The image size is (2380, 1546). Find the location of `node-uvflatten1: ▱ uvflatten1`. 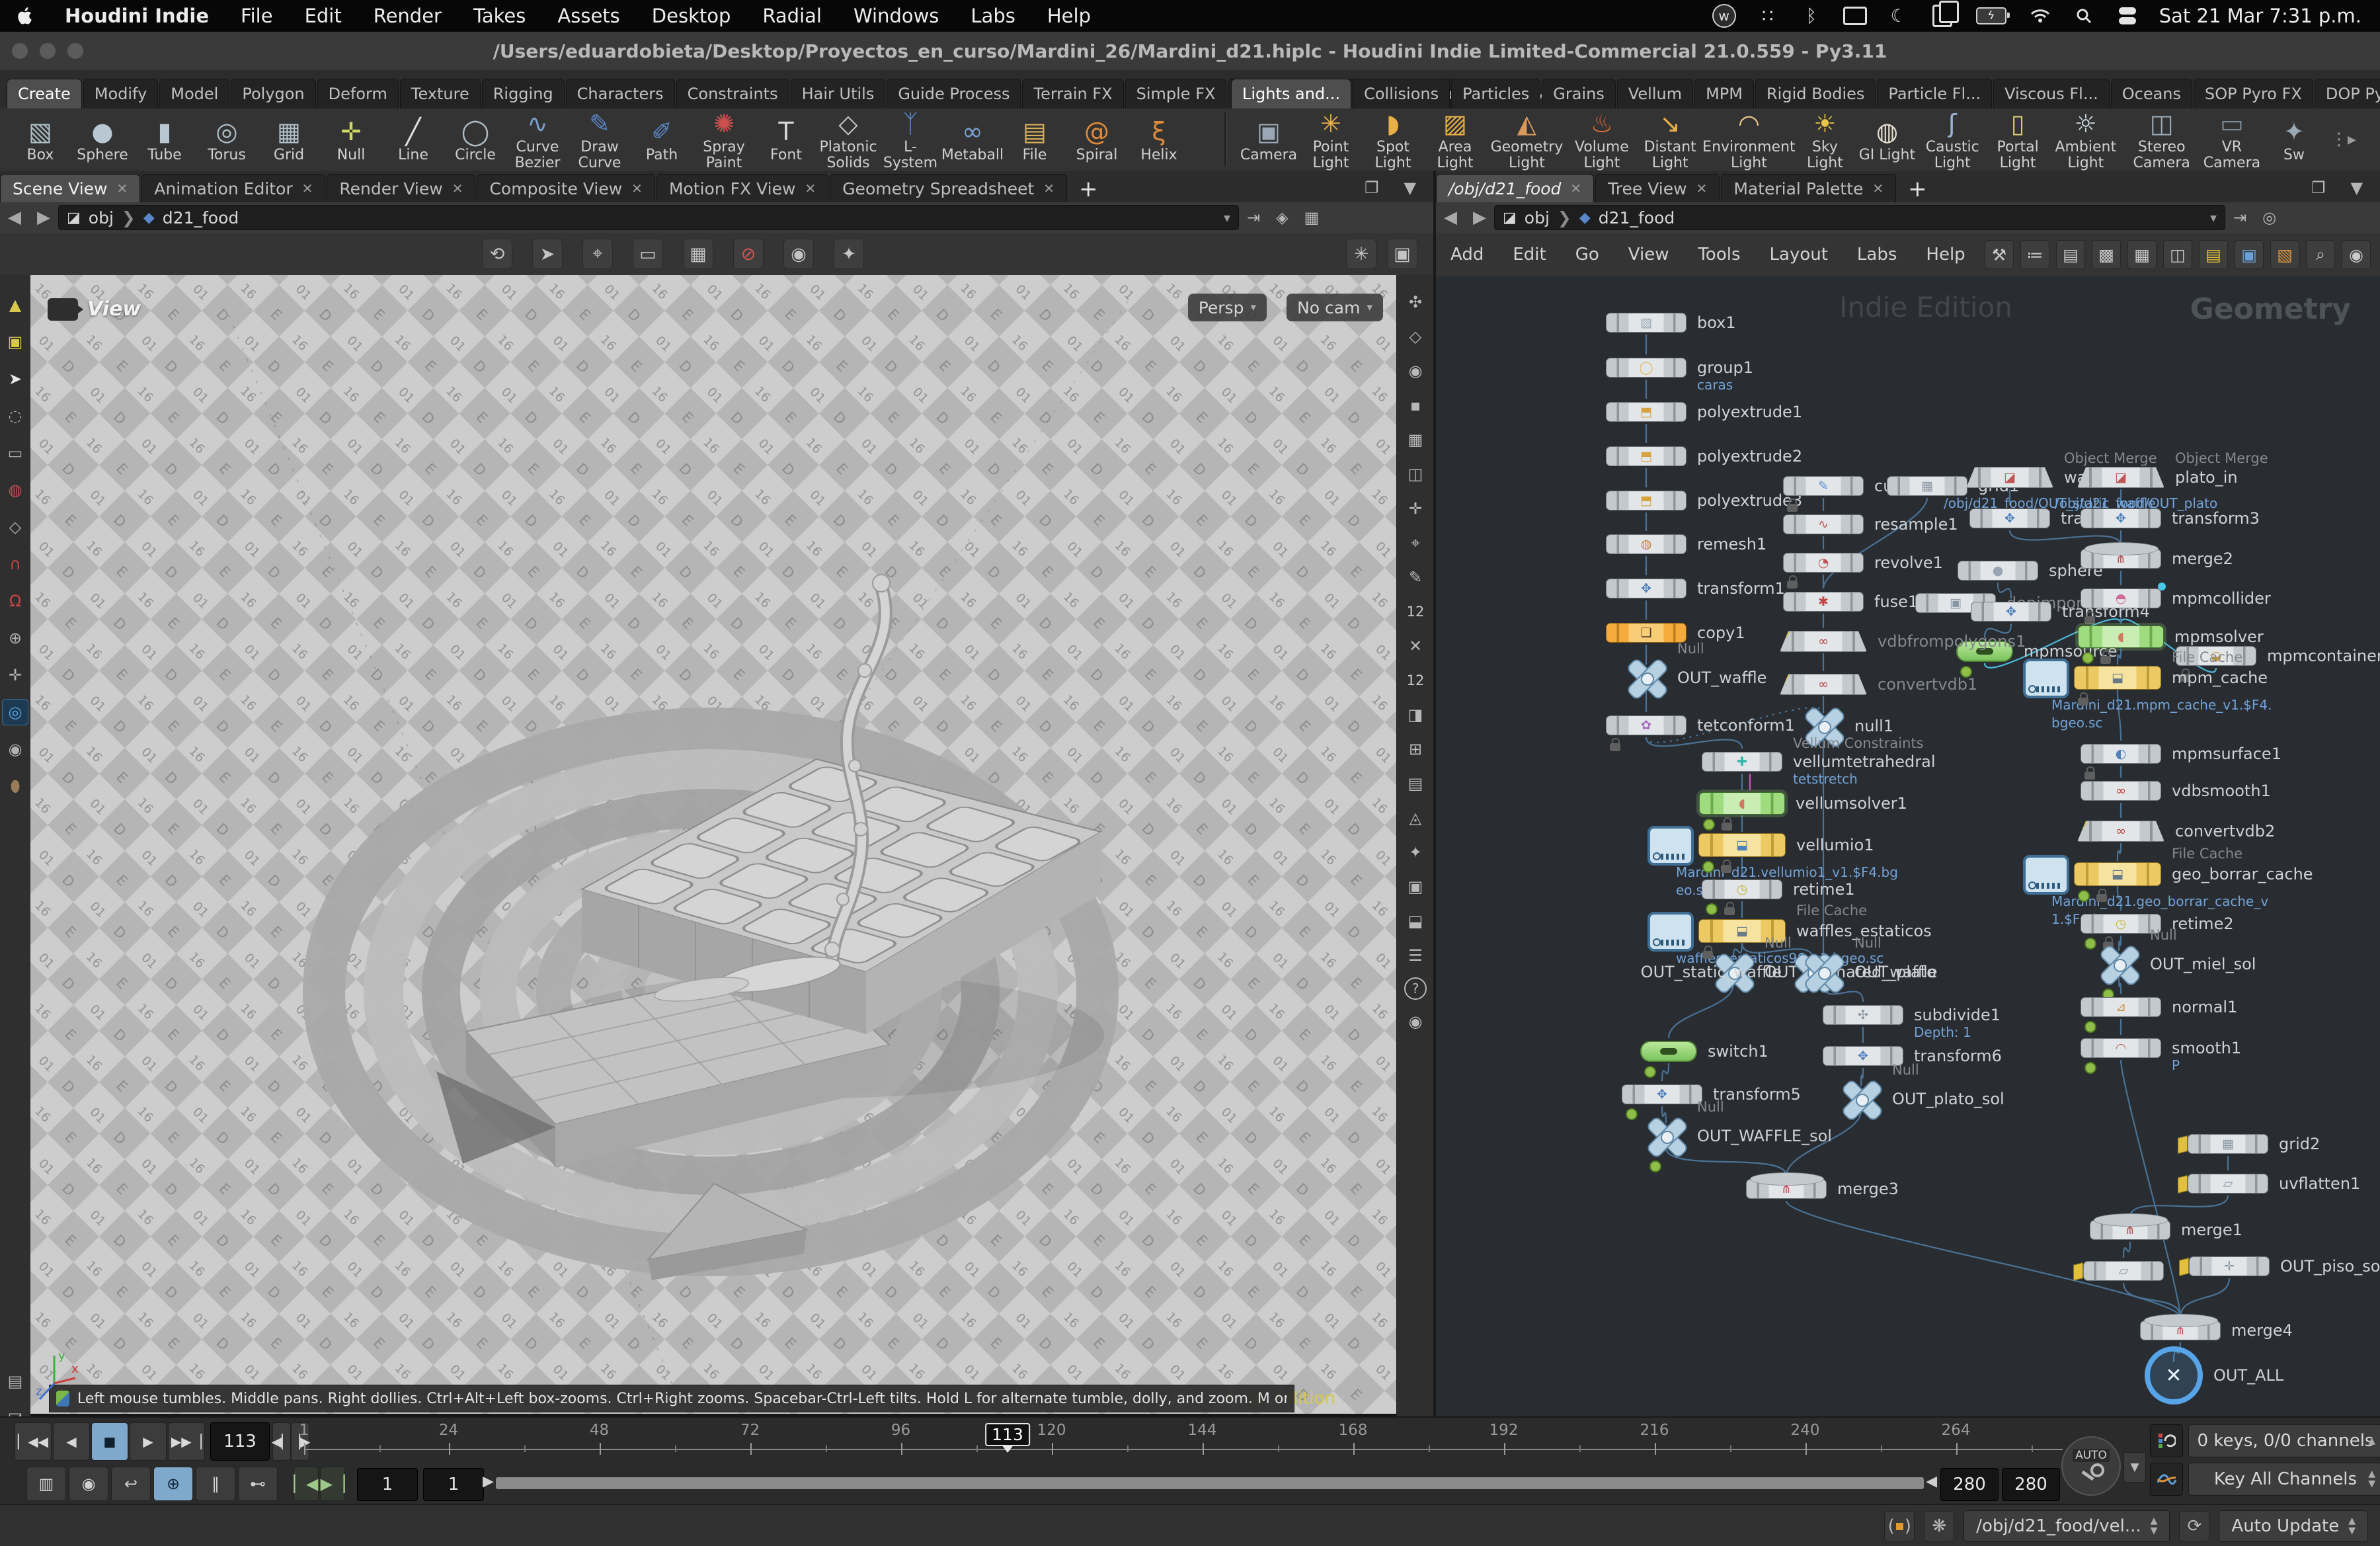

node-uvflatten1: ▱ uvflatten1 is located at coordinates (2269, 1184).